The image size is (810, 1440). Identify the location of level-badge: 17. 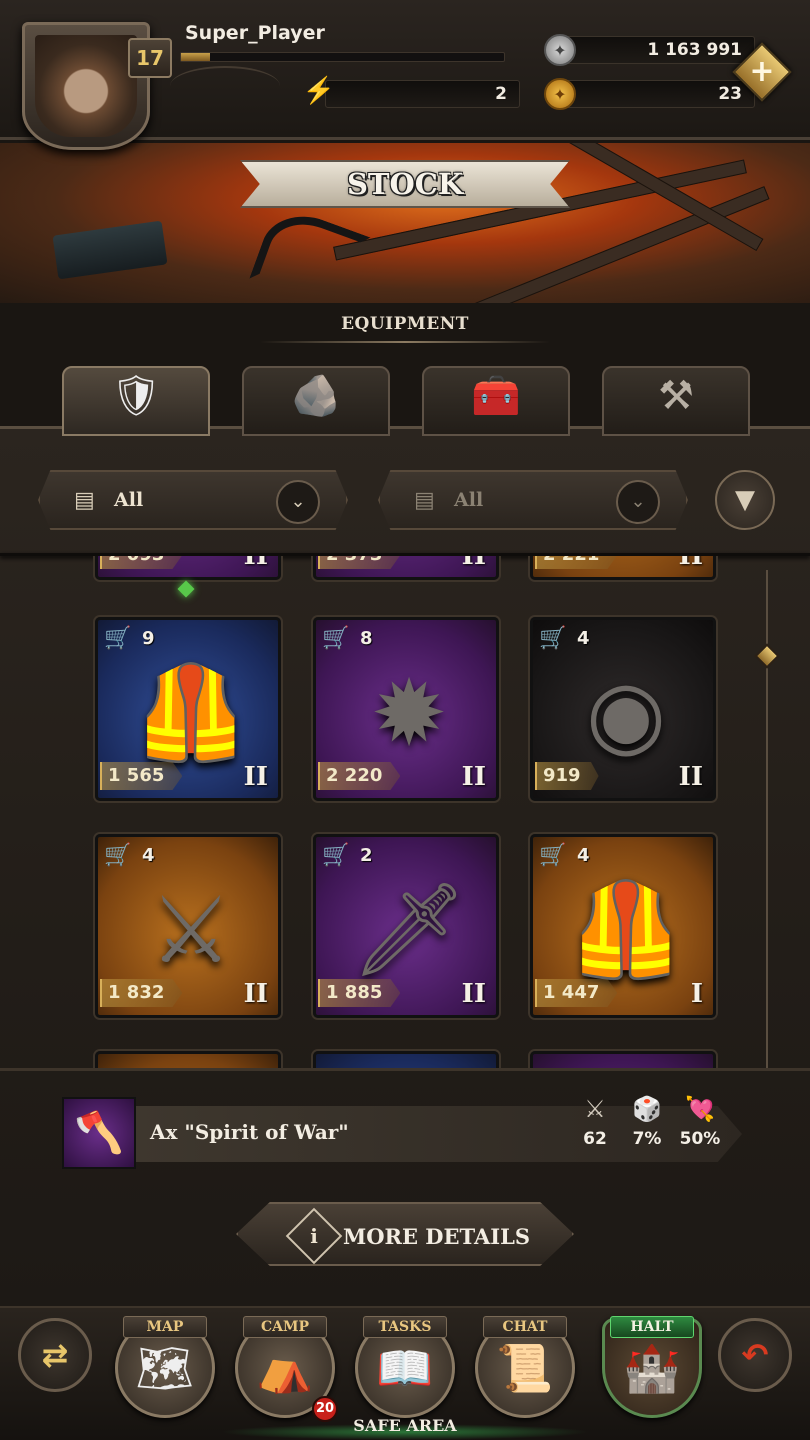
(150, 58).